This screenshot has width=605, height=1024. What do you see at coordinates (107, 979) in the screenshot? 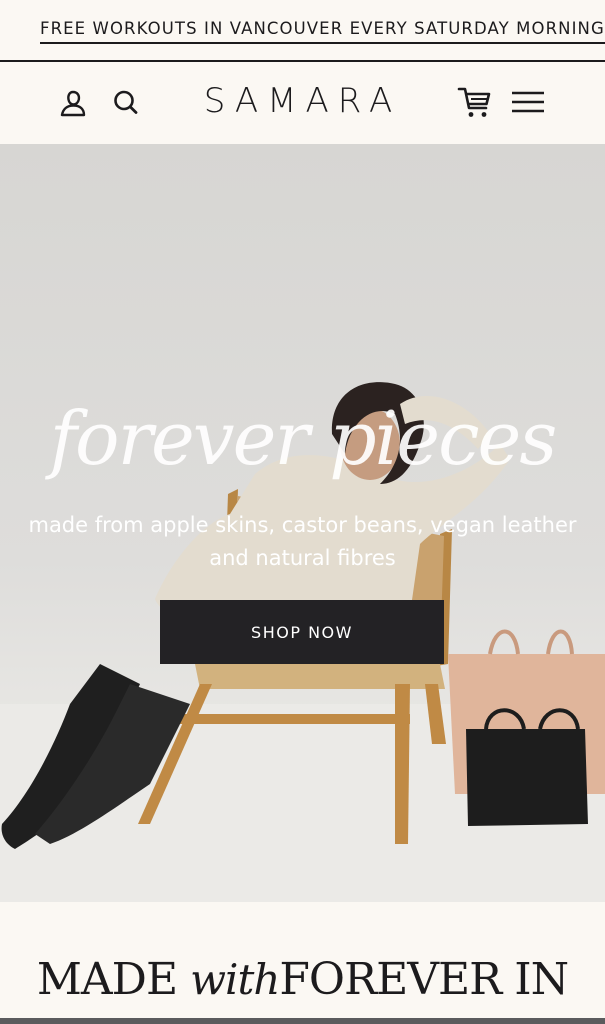
I see `heading-part-1: MADE` at bounding box center [107, 979].